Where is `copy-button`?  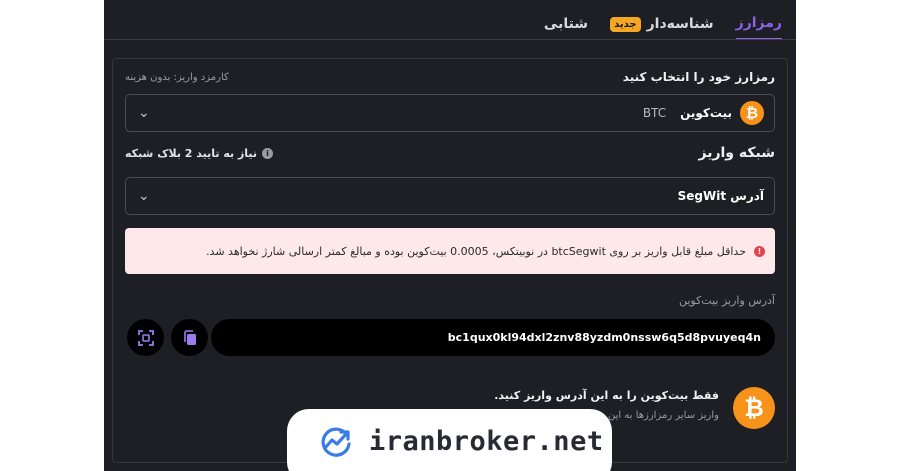
copy-button is located at coordinates (189, 337).